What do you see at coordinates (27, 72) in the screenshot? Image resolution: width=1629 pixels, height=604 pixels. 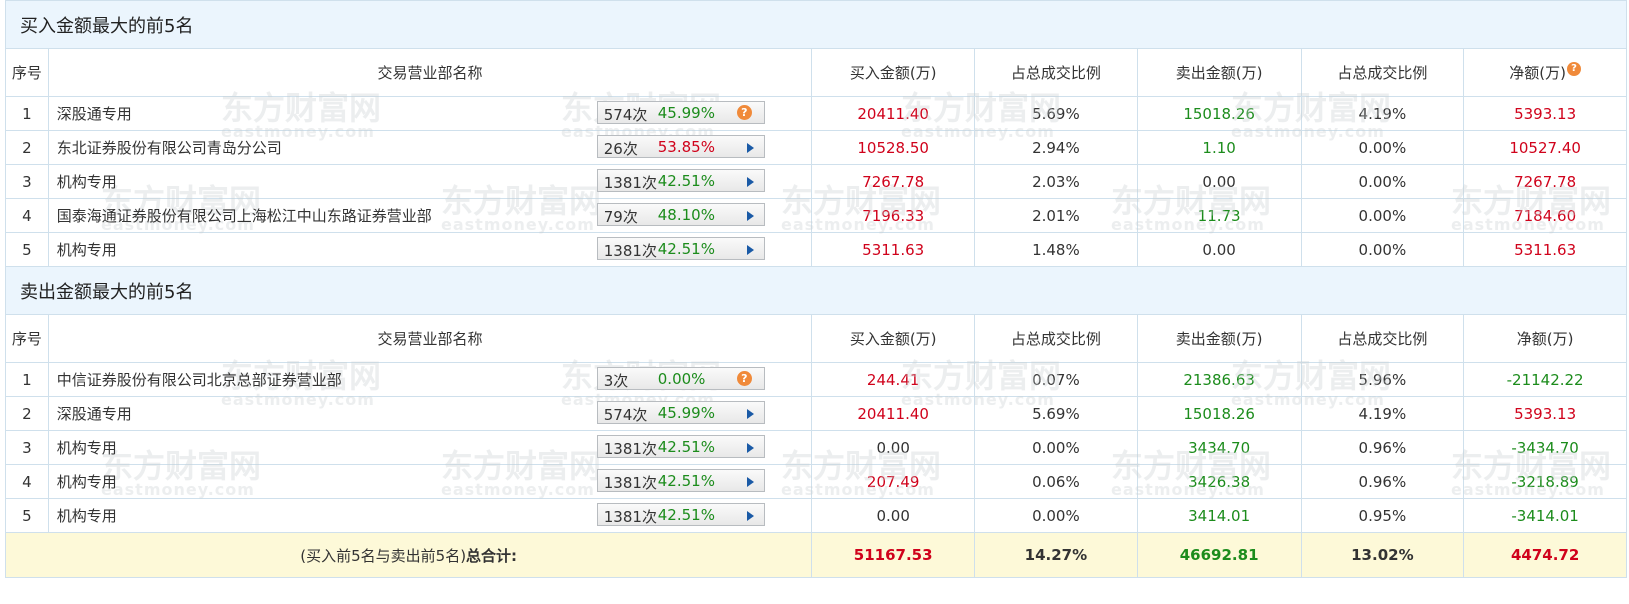 I see `header-index: 序号` at bounding box center [27, 72].